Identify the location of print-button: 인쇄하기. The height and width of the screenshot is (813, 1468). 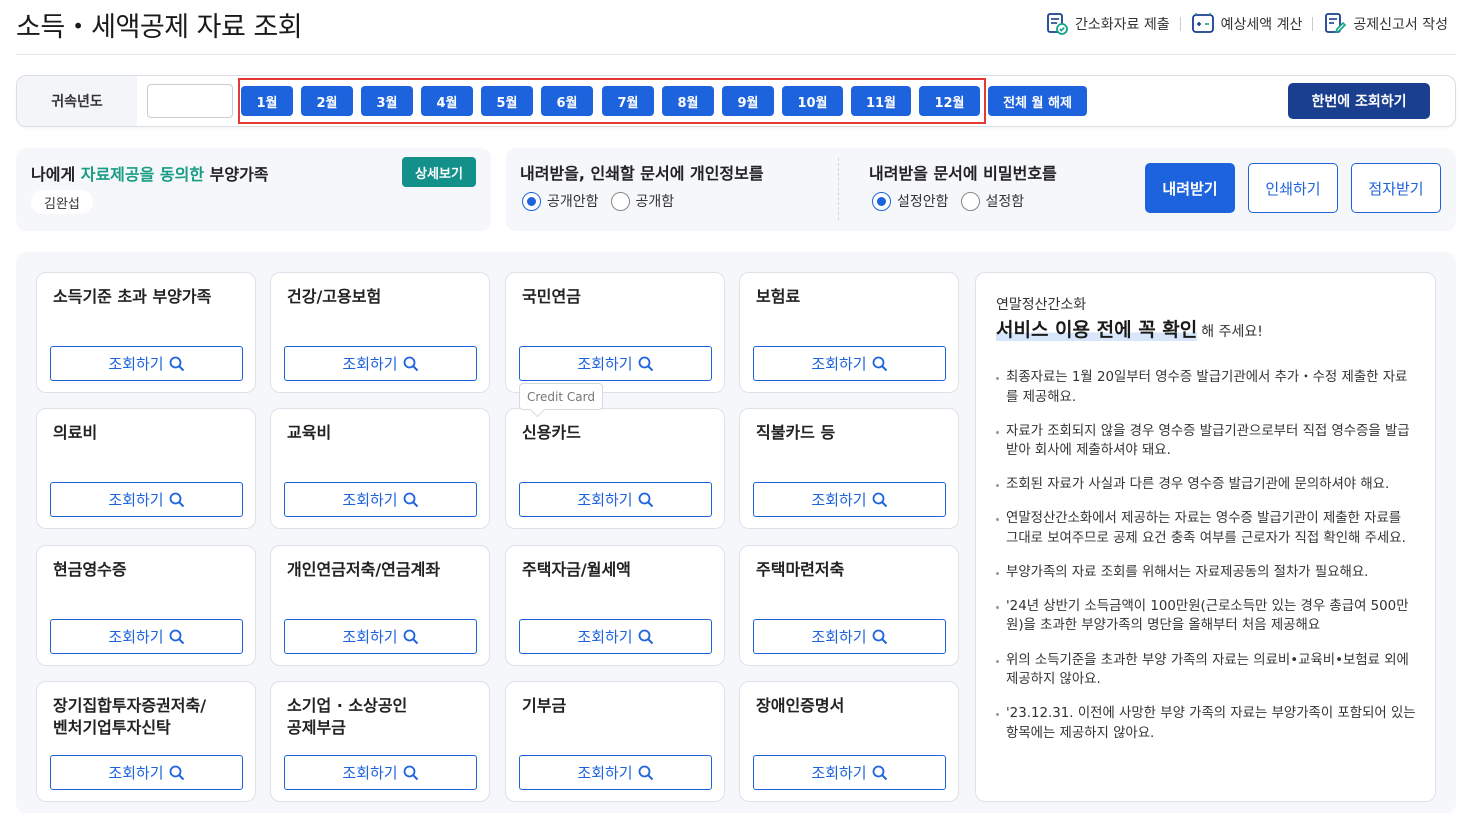
(1293, 188).